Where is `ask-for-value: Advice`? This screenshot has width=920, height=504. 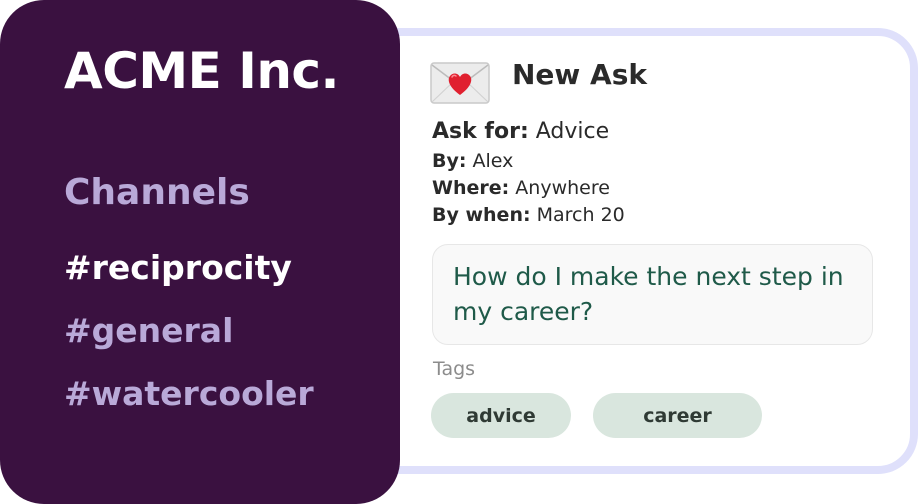 ask-for-value: Advice is located at coordinates (572, 131).